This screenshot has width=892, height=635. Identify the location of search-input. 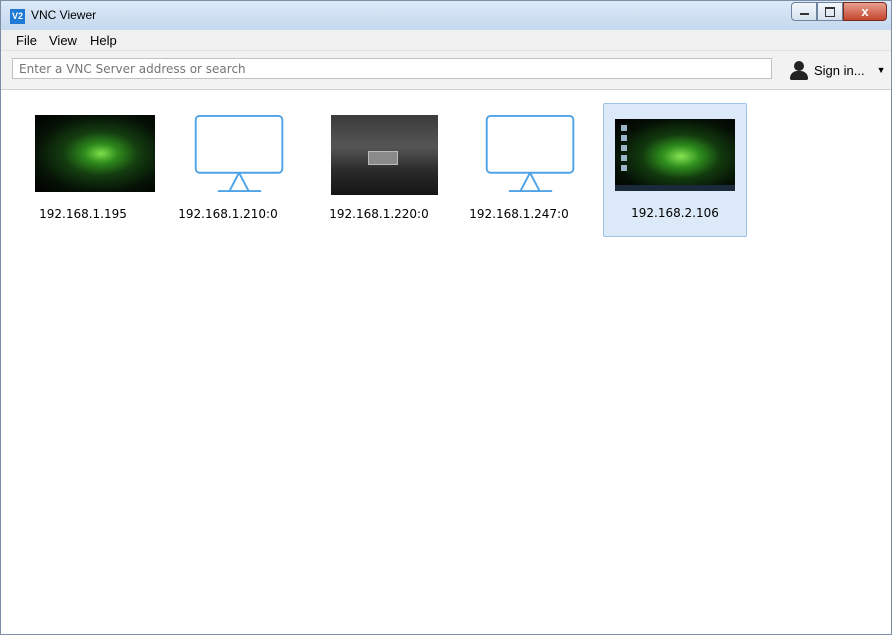
(392, 68).